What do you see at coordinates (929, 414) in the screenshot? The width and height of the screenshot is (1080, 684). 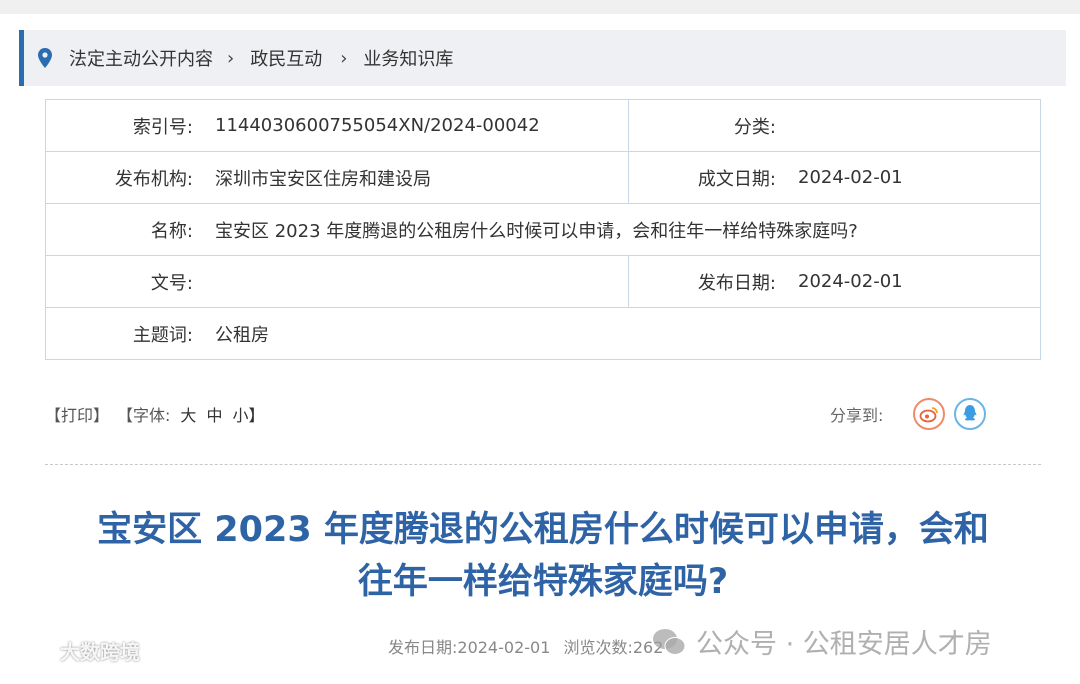 I see `weibo-icon` at bounding box center [929, 414].